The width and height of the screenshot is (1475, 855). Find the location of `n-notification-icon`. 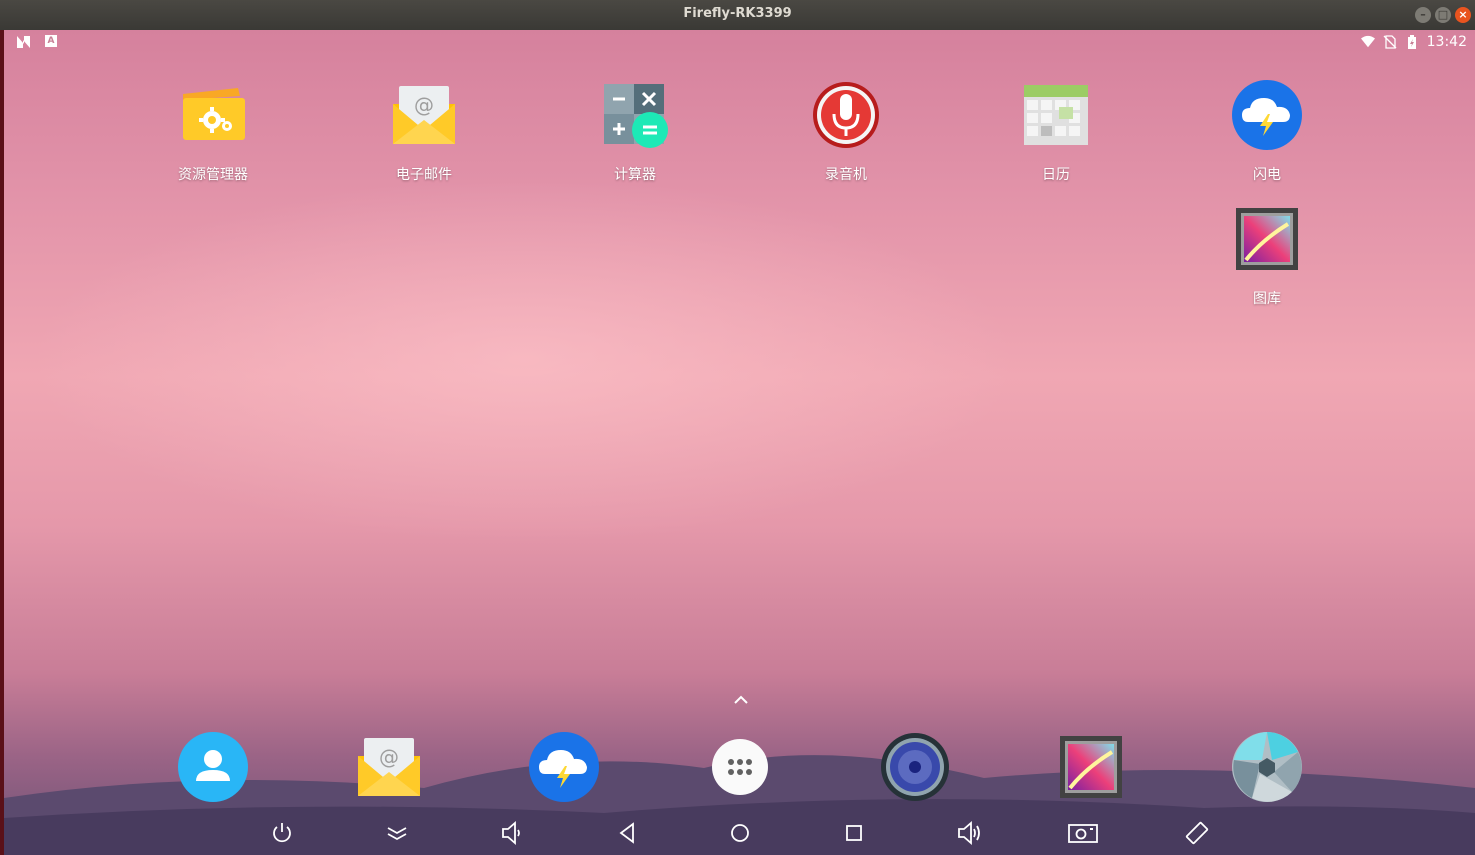

n-notification-icon is located at coordinates (23, 42).